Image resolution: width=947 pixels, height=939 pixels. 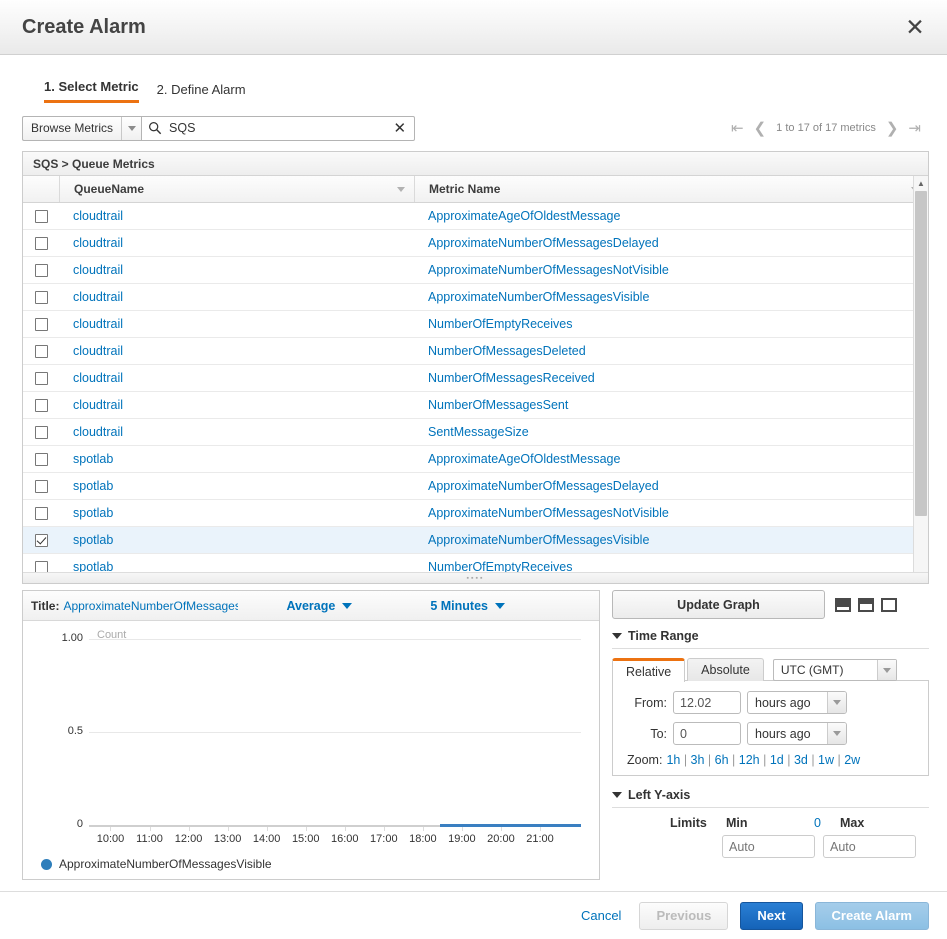 What do you see at coordinates (601, 915) in the screenshot?
I see `cancel-button: Cancel` at bounding box center [601, 915].